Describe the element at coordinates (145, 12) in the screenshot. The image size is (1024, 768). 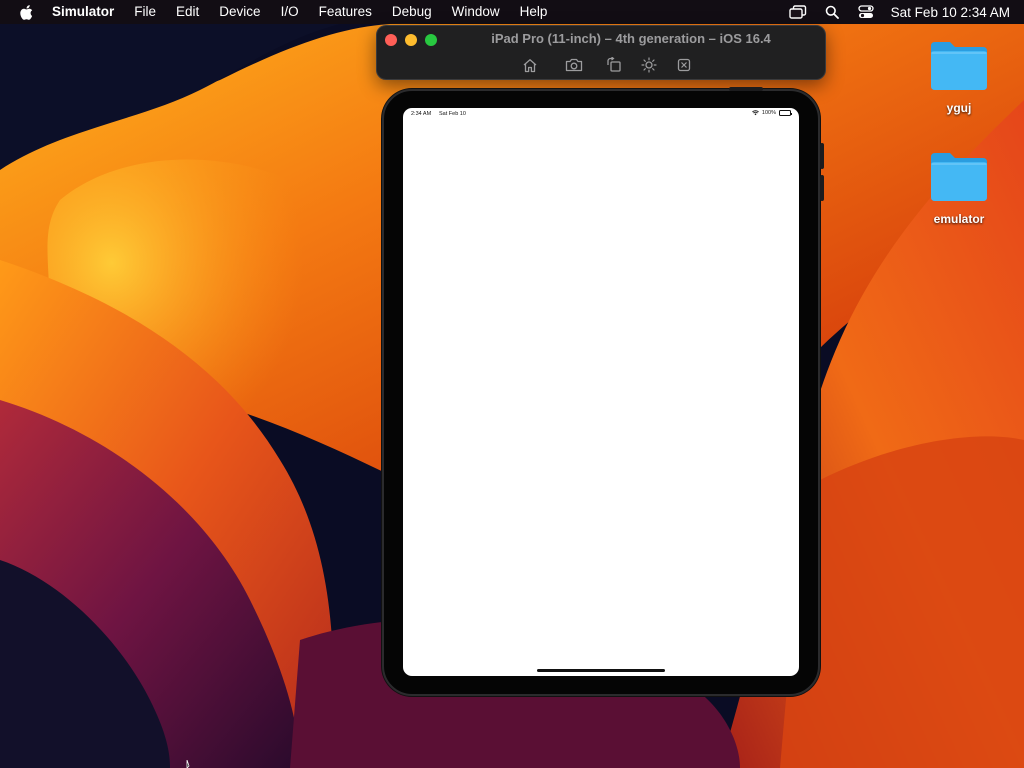
I see `menu-file: File` at that location.